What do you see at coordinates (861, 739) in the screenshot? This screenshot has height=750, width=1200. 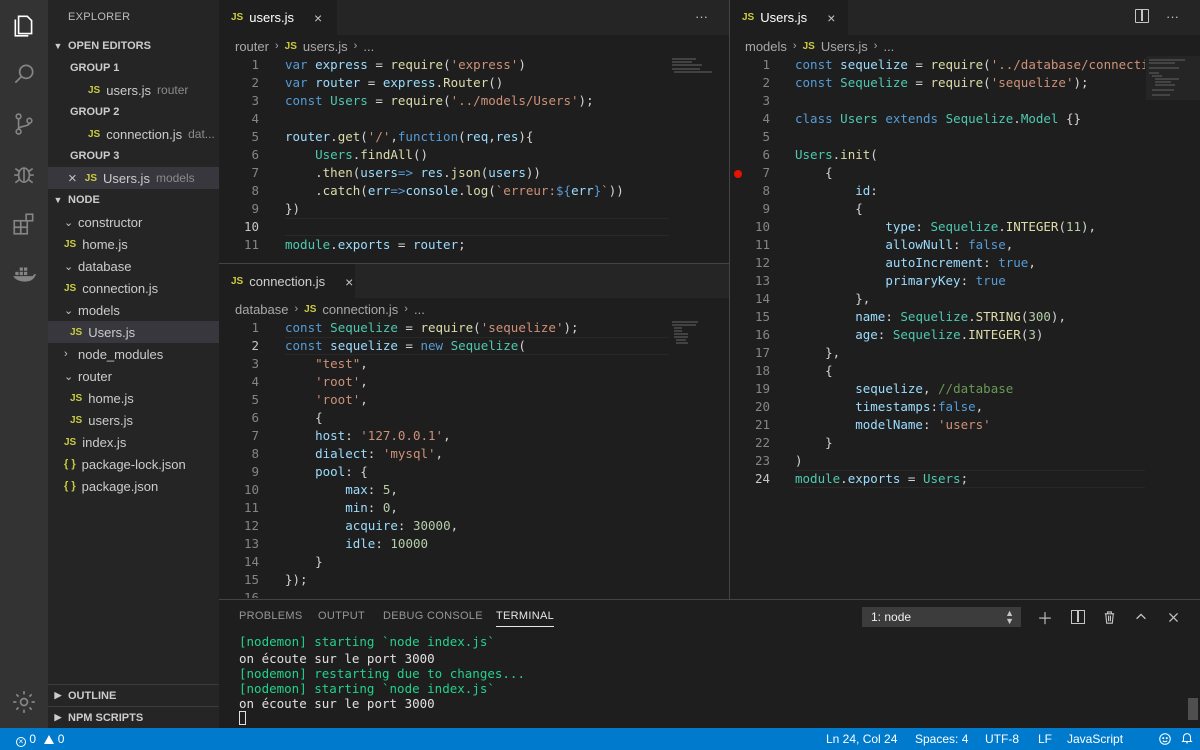 I see `cursor-position: Ln 24, Col 24` at bounding box center [861, 739].